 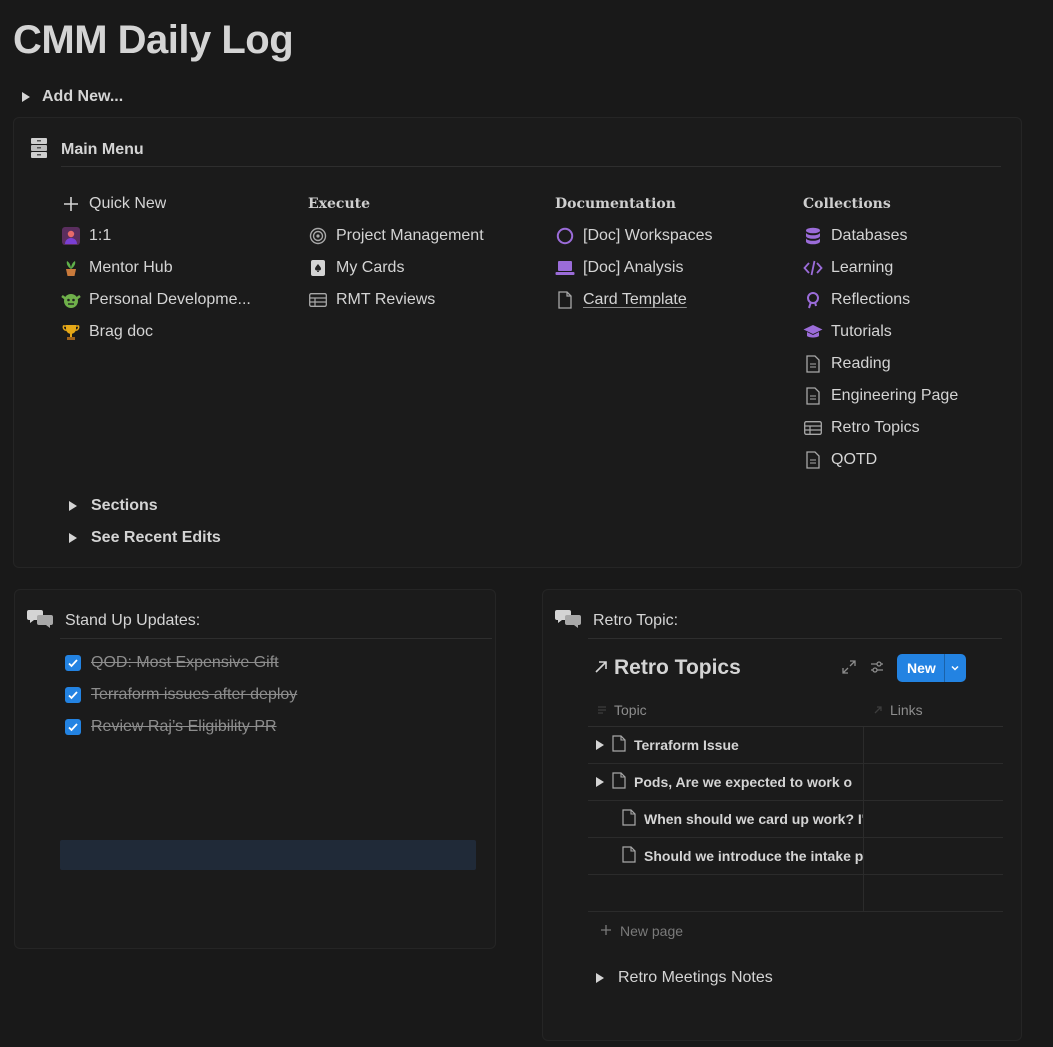 I want to click on filter-settings-icon, so click(x=877, y=669).